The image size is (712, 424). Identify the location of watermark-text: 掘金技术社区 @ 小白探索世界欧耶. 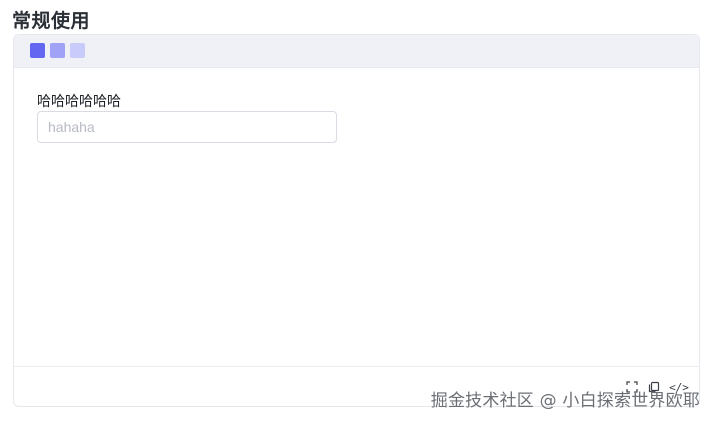
(565, 401).